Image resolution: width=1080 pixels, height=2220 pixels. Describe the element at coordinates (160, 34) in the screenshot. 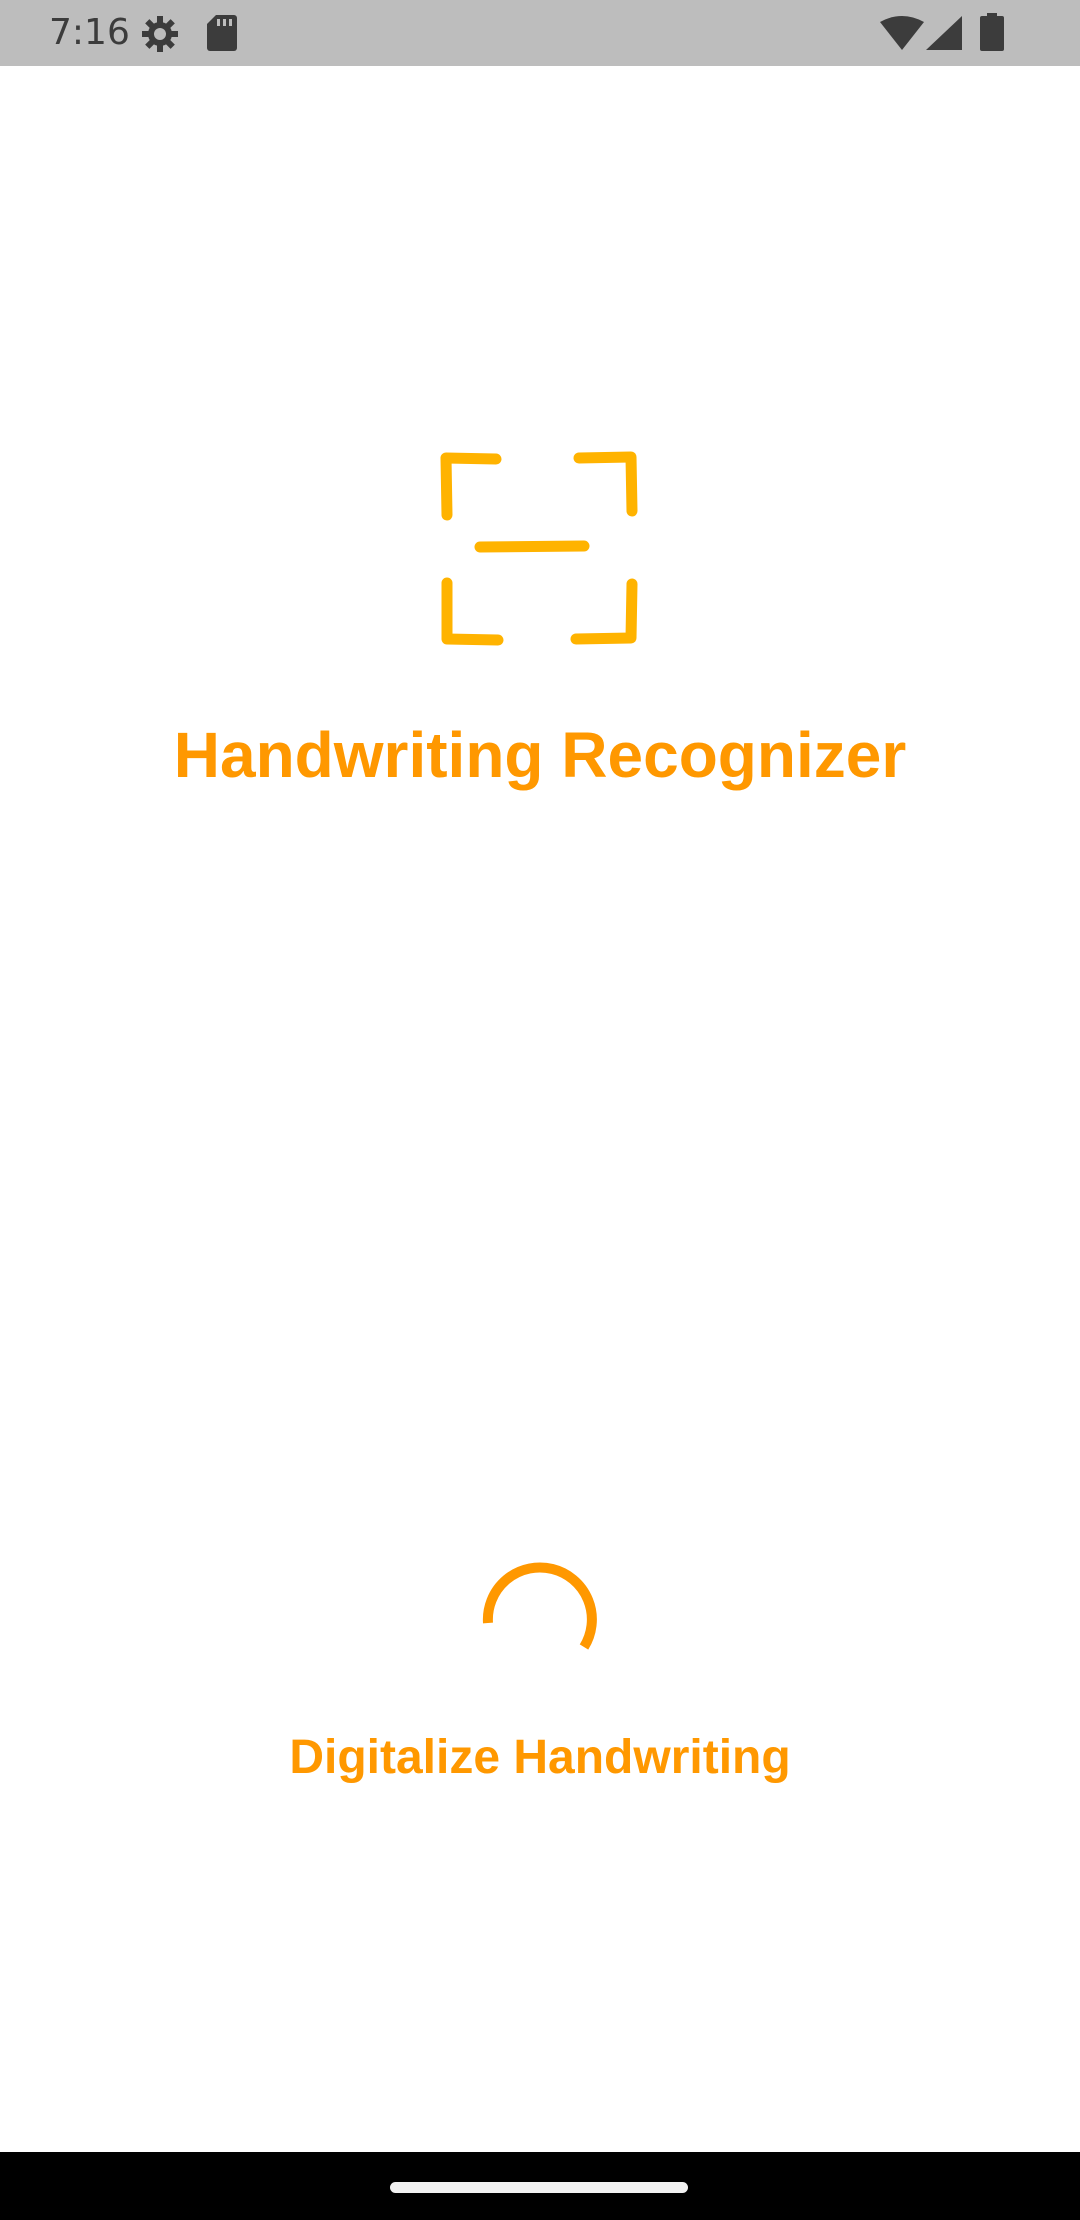

I see `settings-gear-icon` at that location.